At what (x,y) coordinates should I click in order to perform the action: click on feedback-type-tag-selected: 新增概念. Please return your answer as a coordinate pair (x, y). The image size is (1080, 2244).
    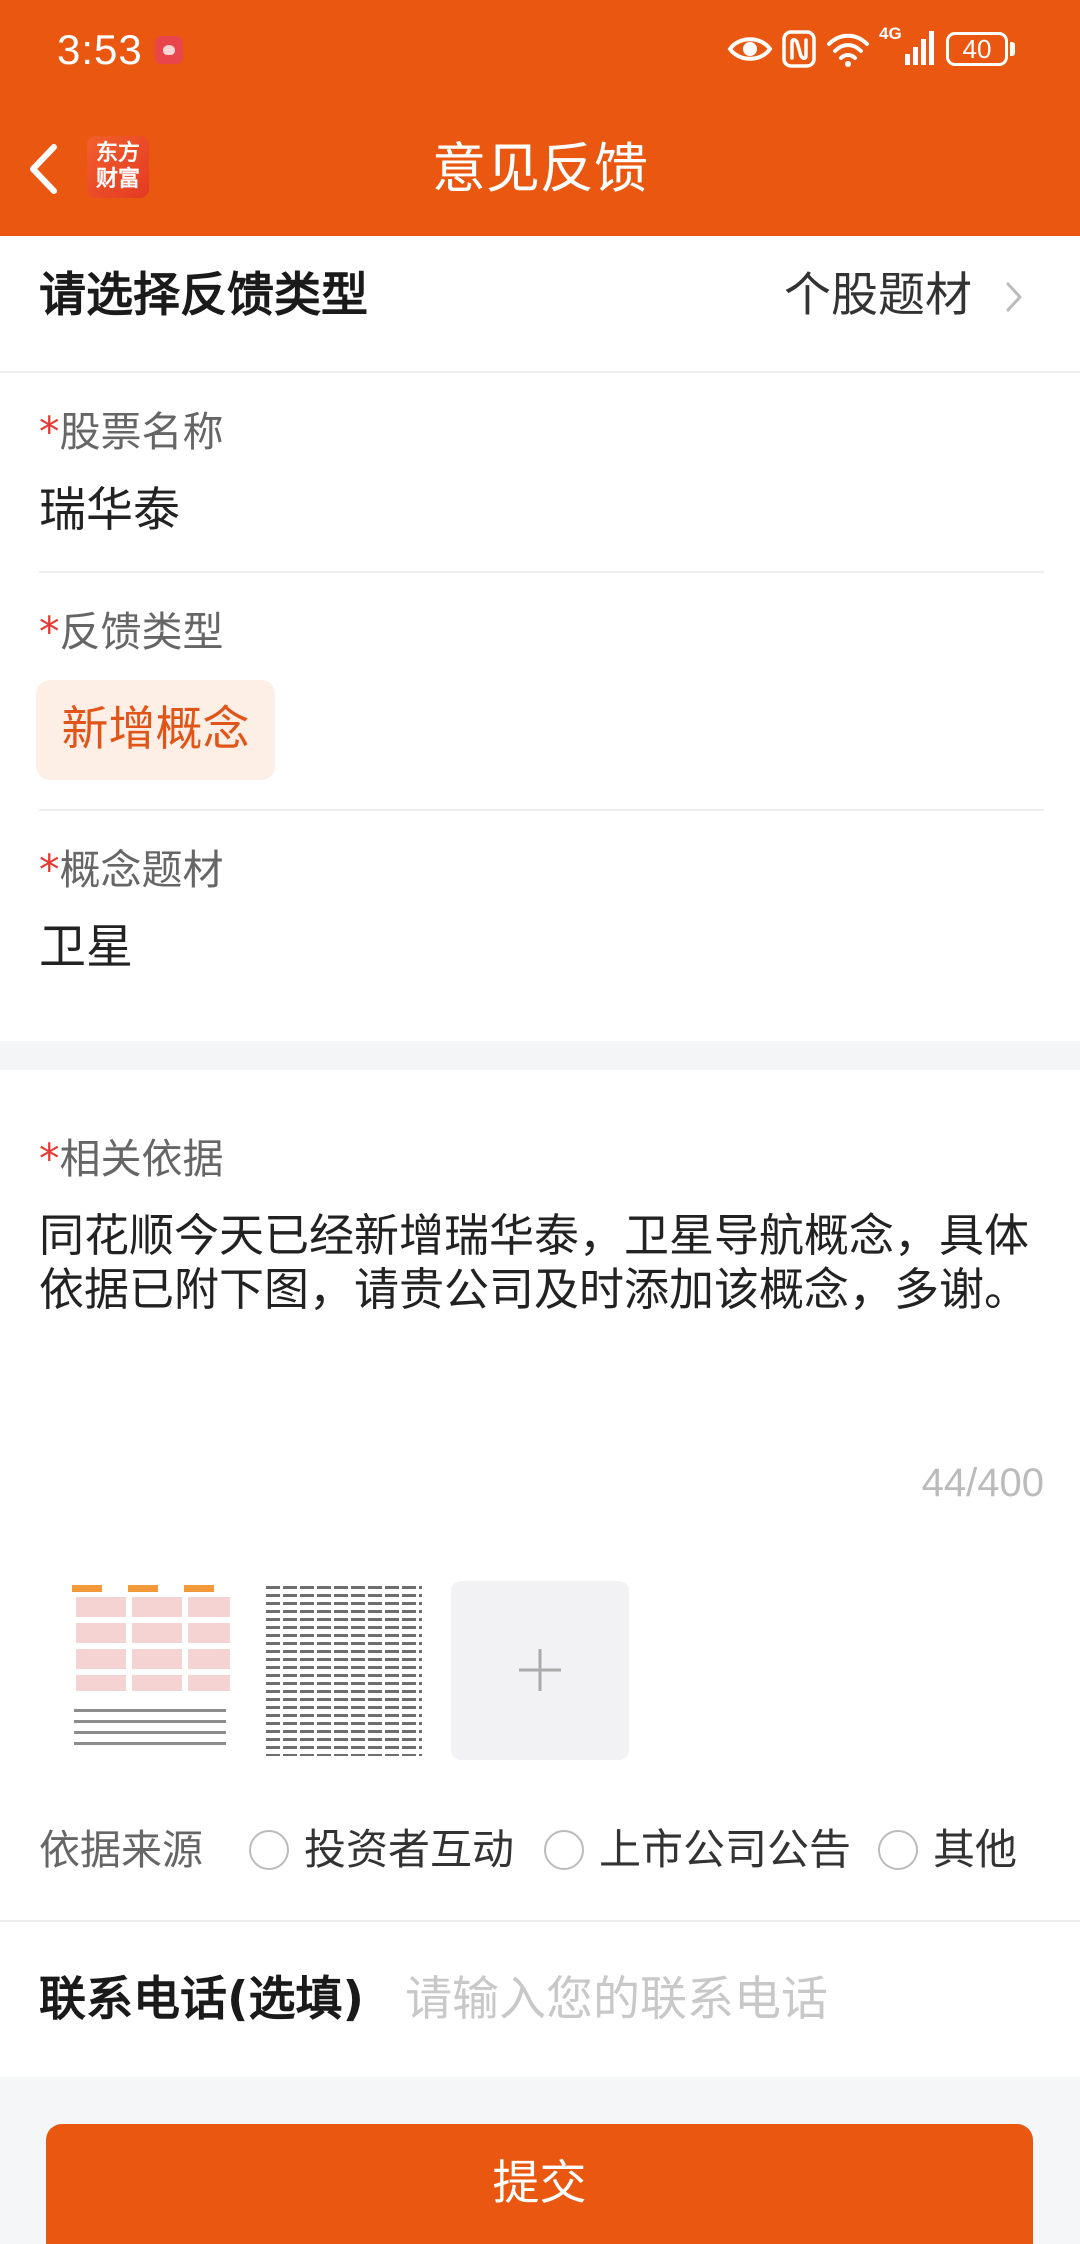
    Looking at the image, I should click on (155, 730).